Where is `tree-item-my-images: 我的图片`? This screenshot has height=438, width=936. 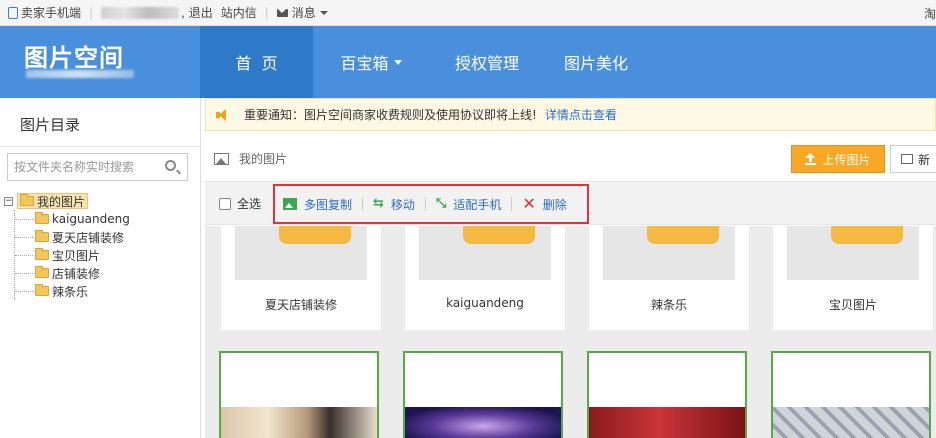 tree-item-my-images: 我的图片 is located at coordinates (53, 201).